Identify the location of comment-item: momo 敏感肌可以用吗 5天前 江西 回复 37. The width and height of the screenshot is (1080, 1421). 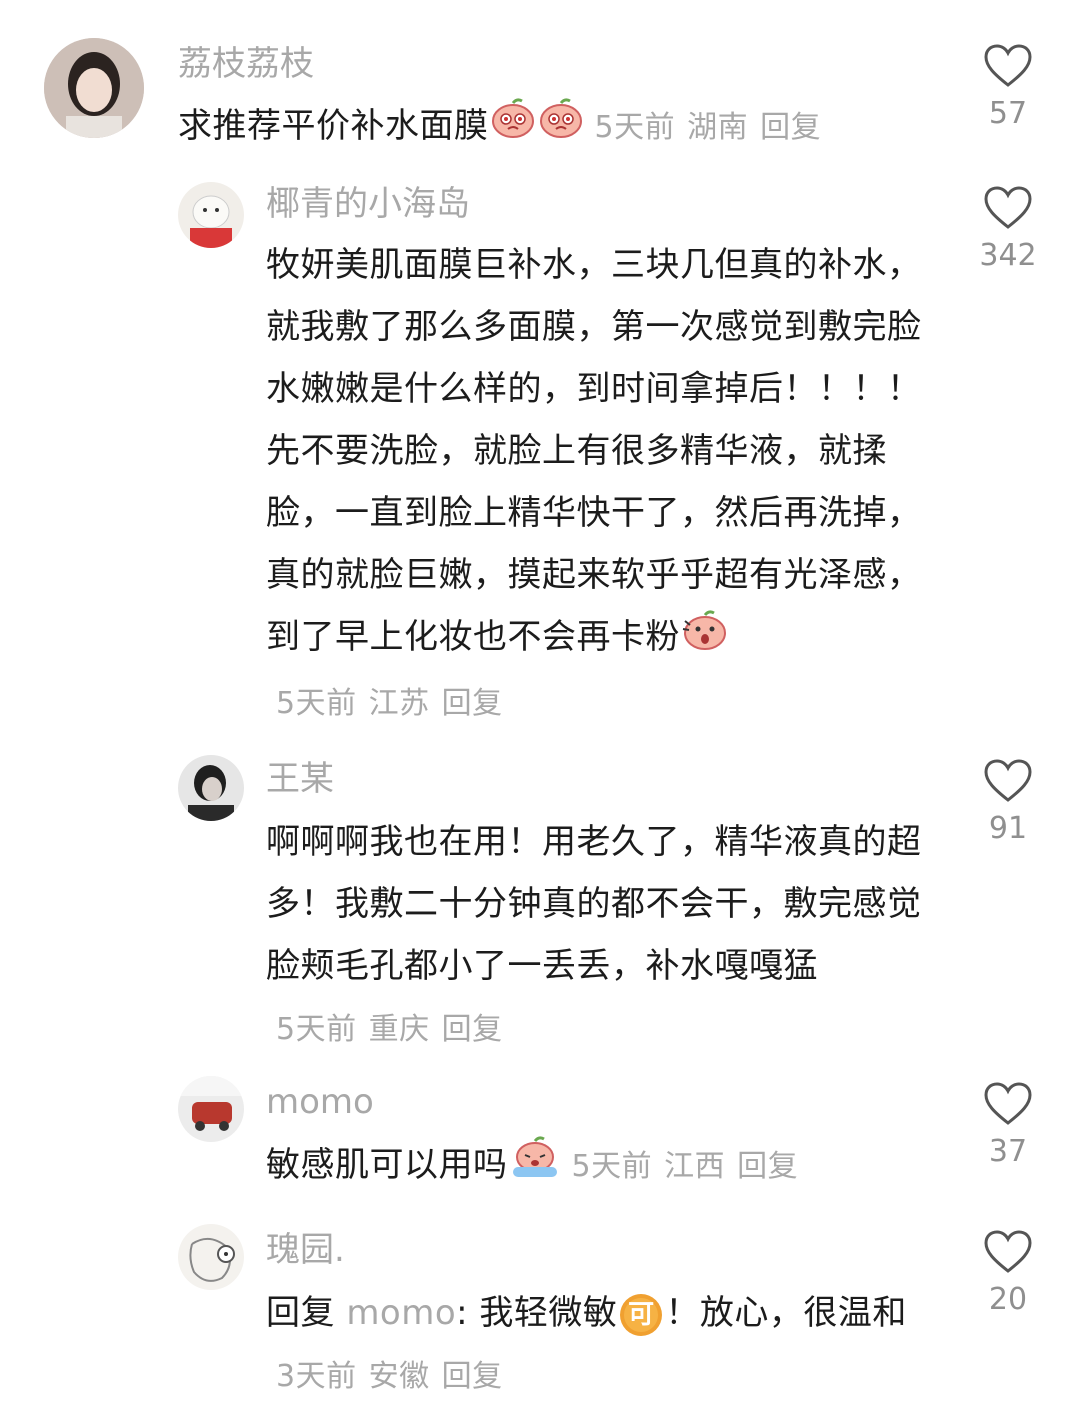
(540, 1140).